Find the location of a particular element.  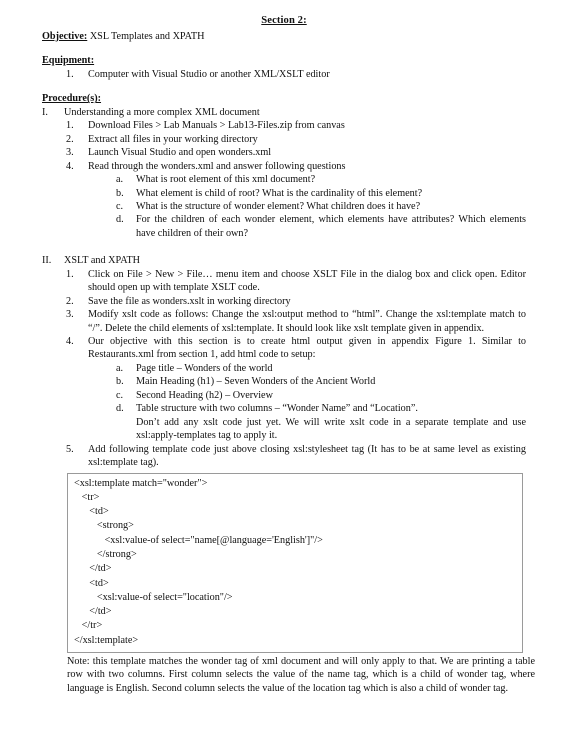

objective-text: XSL Templates and XPATH is located at coordinates (146, 36).